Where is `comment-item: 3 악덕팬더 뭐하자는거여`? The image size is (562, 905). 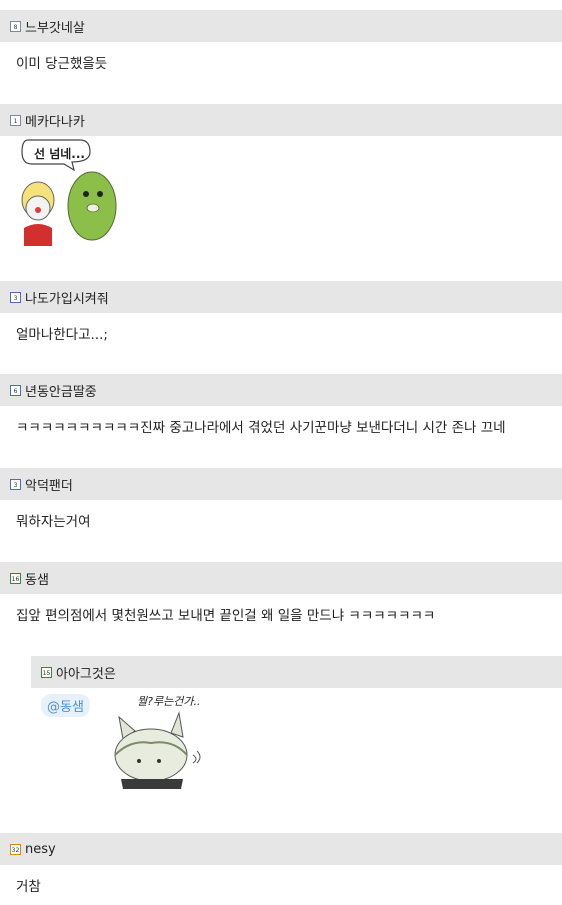
comment-item: 3 악덕팬더 뭐하자는거여 is located at coordinates (281, 499).